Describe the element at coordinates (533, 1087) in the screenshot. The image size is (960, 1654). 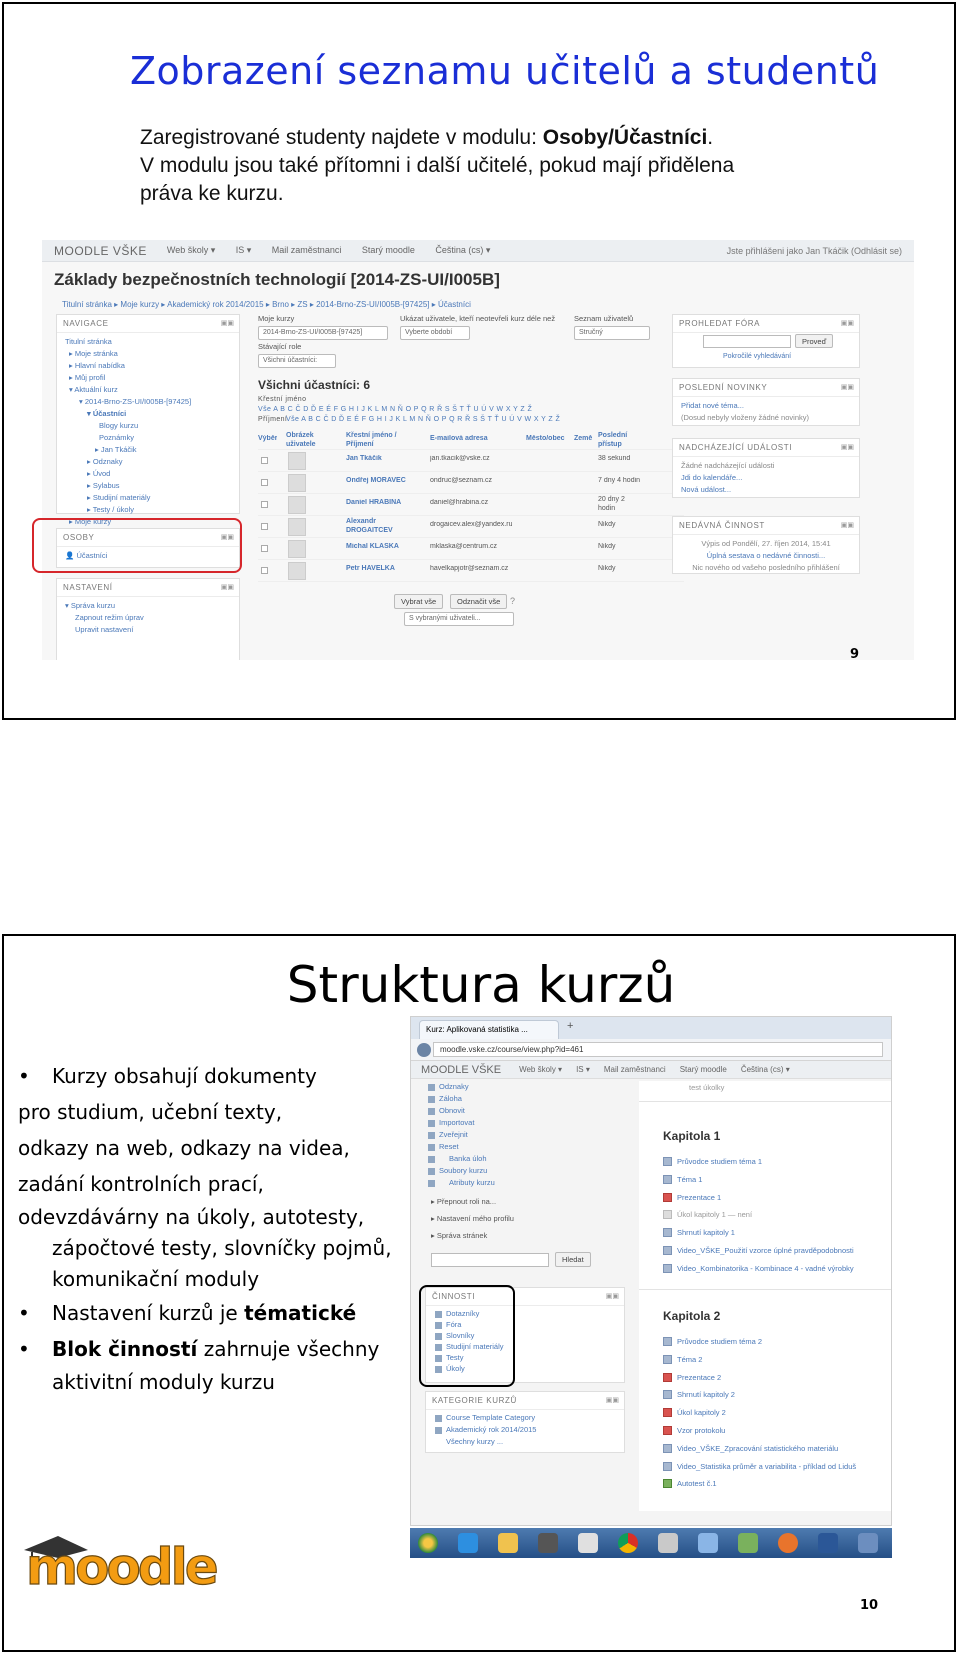
I see `admin-item: Odznaky` at that location.